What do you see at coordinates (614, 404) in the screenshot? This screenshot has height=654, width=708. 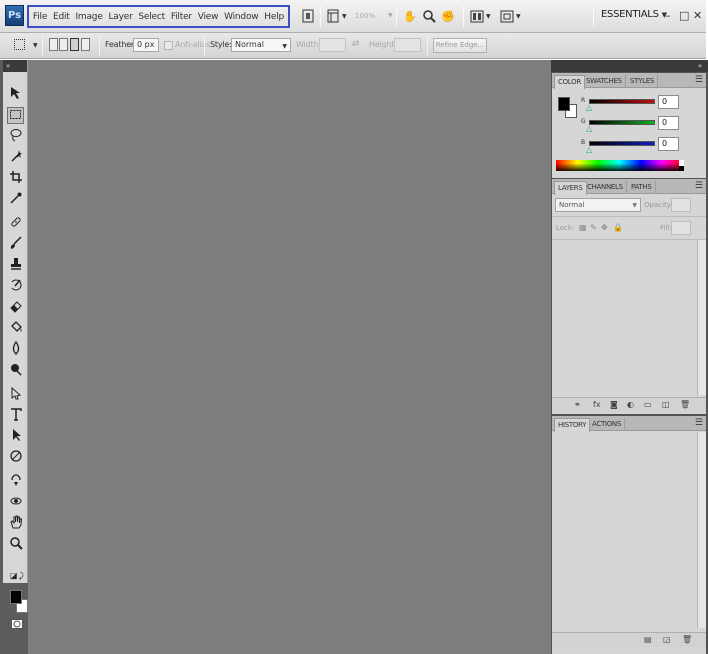 I see `layer-mask-icon: ◙` at bounding box center [614, 404].